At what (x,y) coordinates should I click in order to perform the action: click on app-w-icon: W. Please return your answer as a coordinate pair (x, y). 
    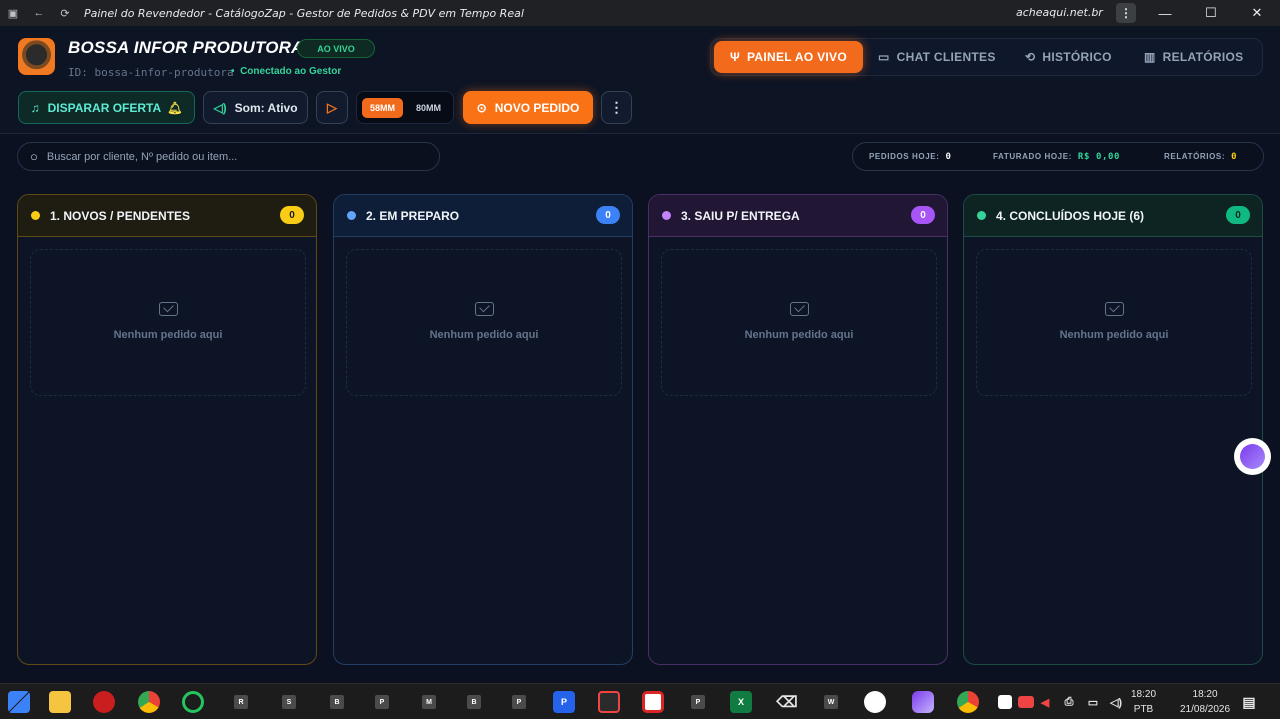
    Looking at the image, I should click on (831, 702).